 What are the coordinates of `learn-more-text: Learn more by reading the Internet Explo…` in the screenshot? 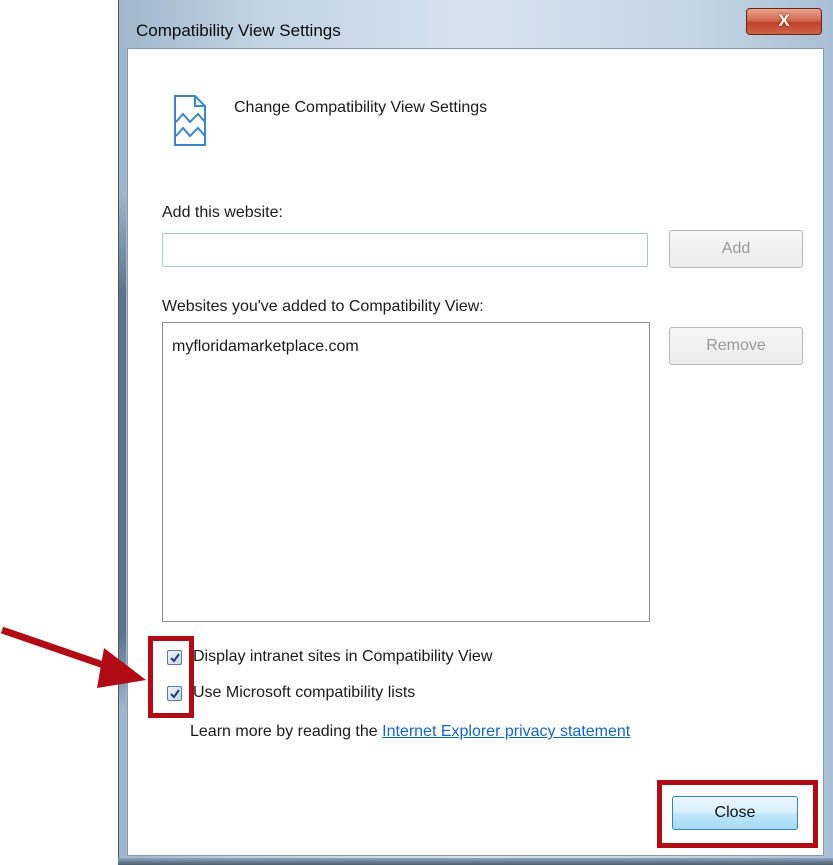 It's located at (410, 732).